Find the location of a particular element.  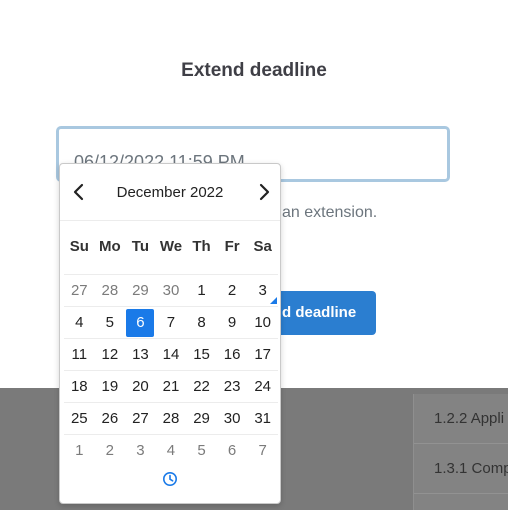

weekday-label: Sa is located at coordinates (262, 246).